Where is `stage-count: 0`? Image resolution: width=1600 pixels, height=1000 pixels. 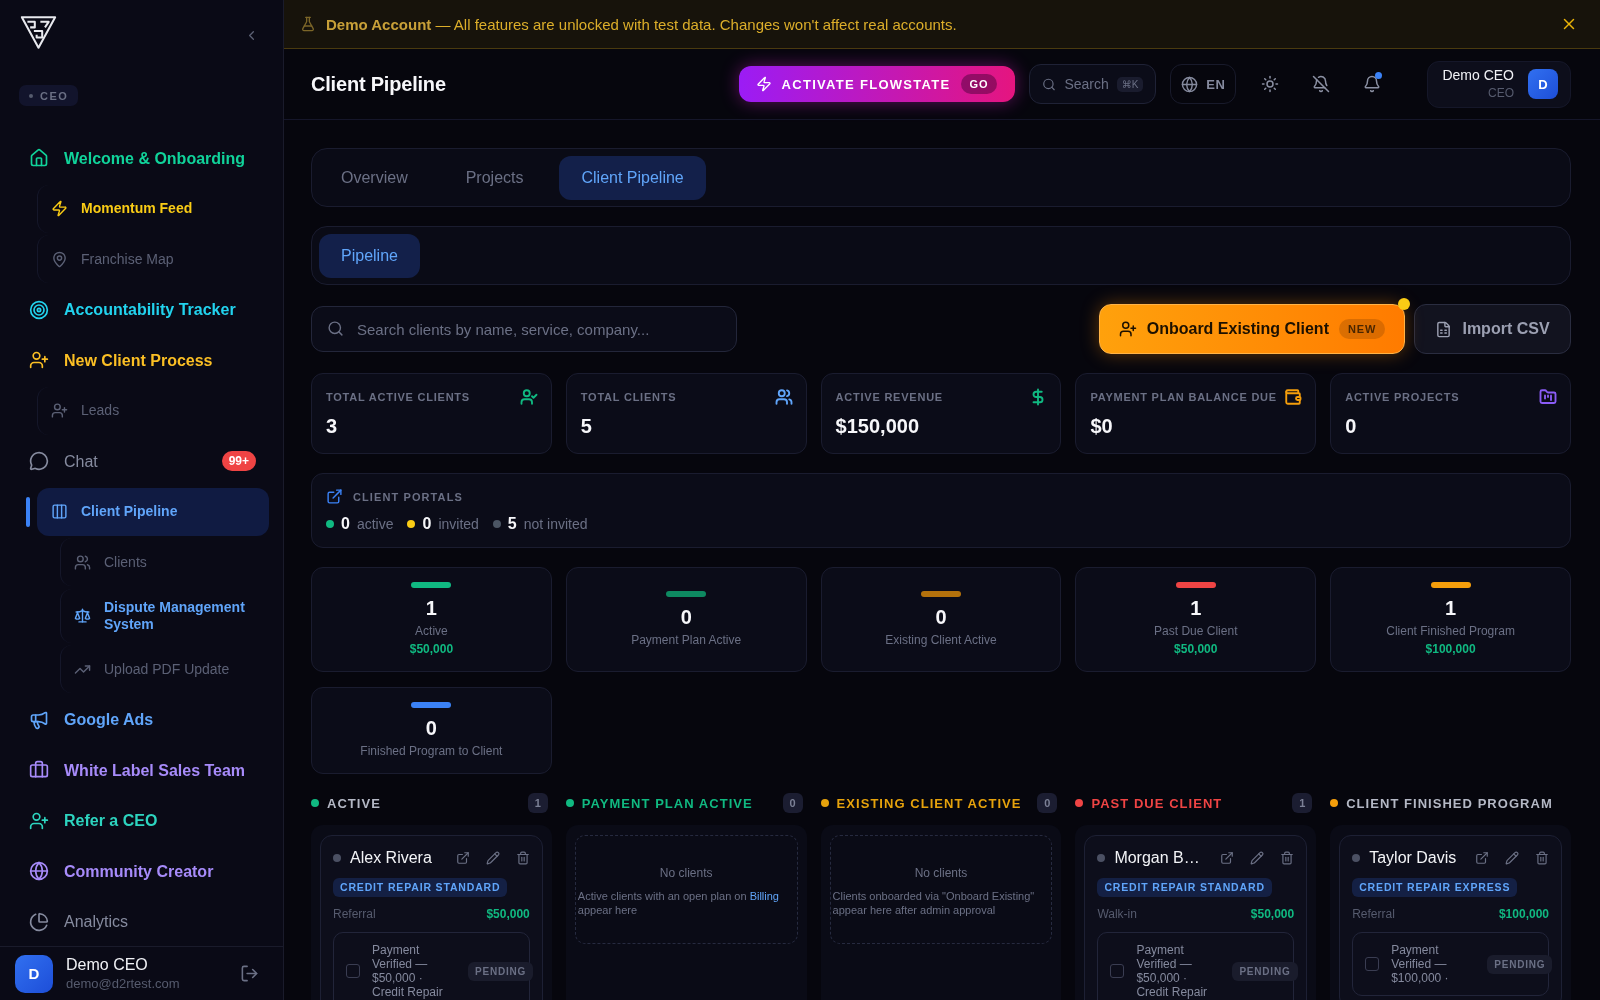 stage-count: 0 is located at coordinates (941, 617).